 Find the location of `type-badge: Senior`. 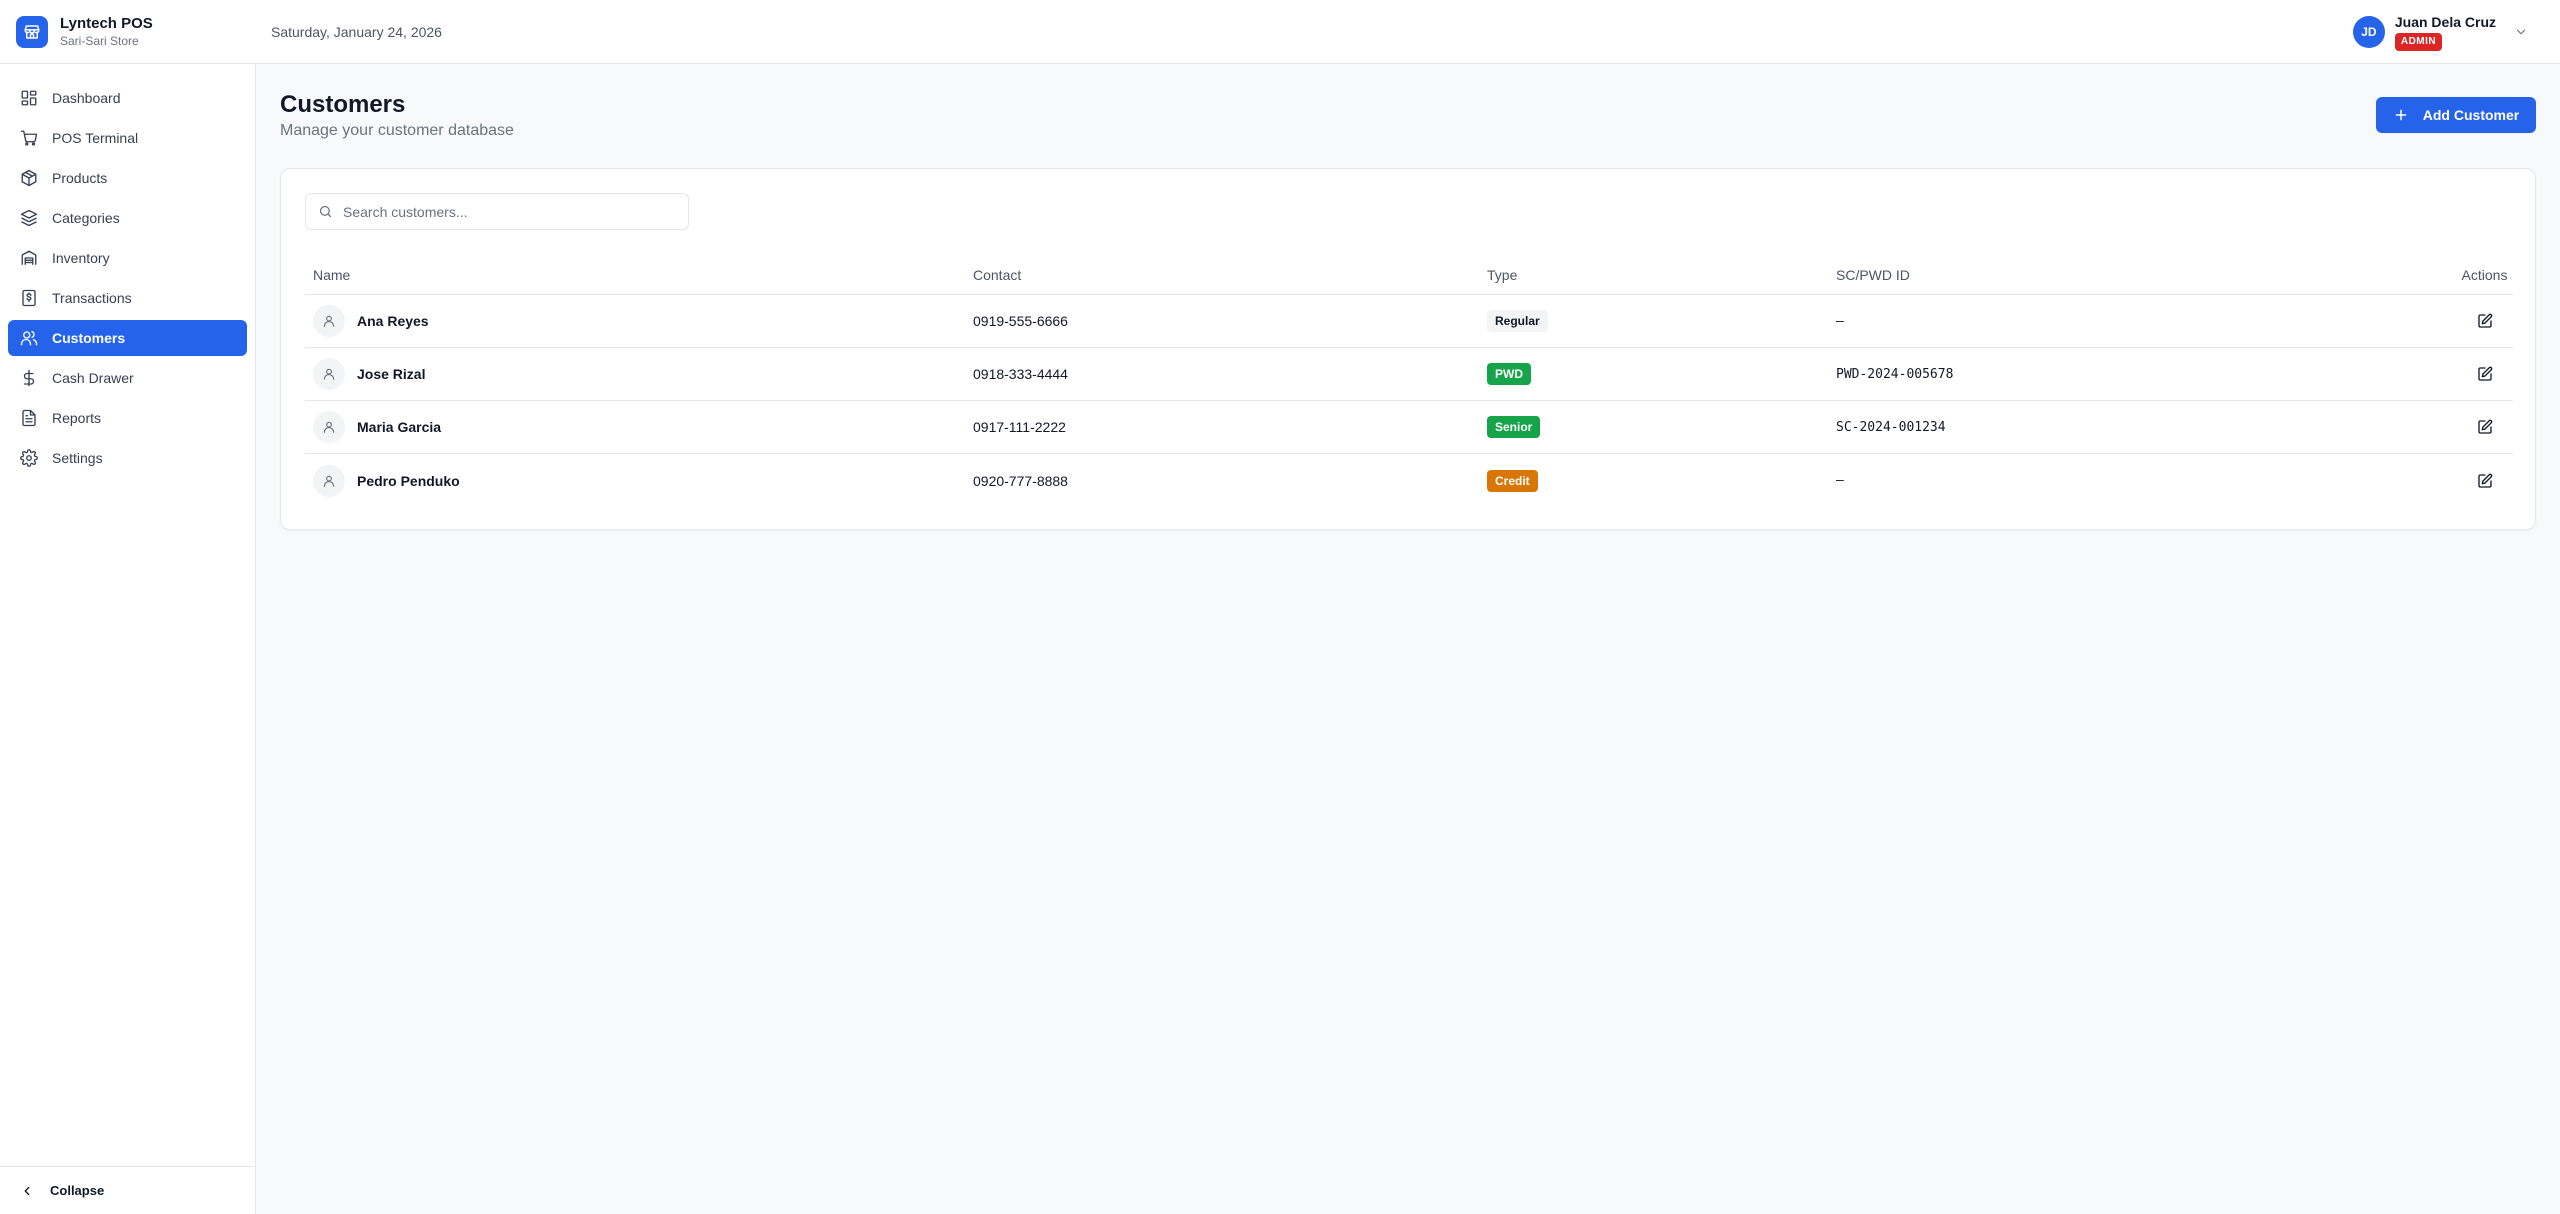

type-badge: Senior is located at coordinates (1514, 427).